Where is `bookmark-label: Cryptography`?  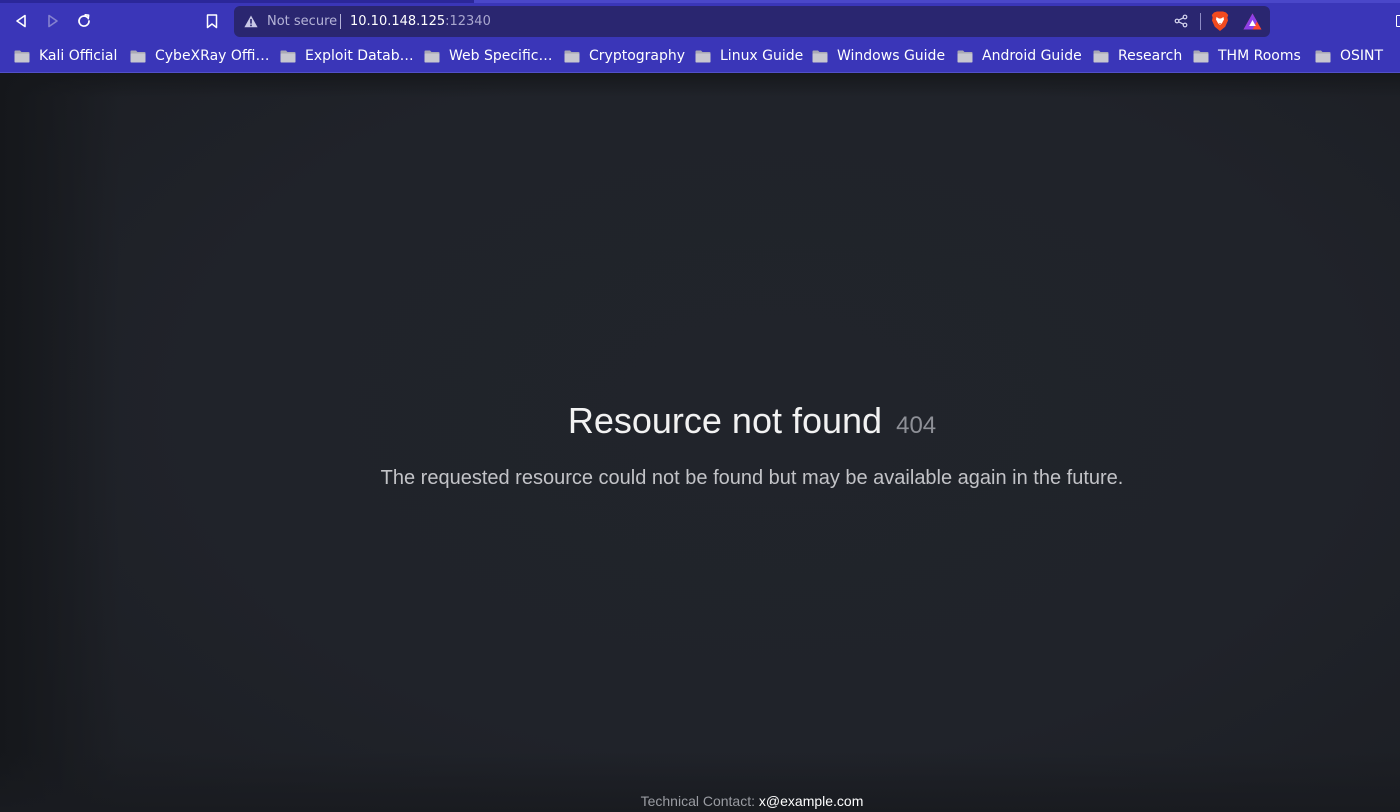 bookmark-label: Cryptography is located at coordinates (637, 56).